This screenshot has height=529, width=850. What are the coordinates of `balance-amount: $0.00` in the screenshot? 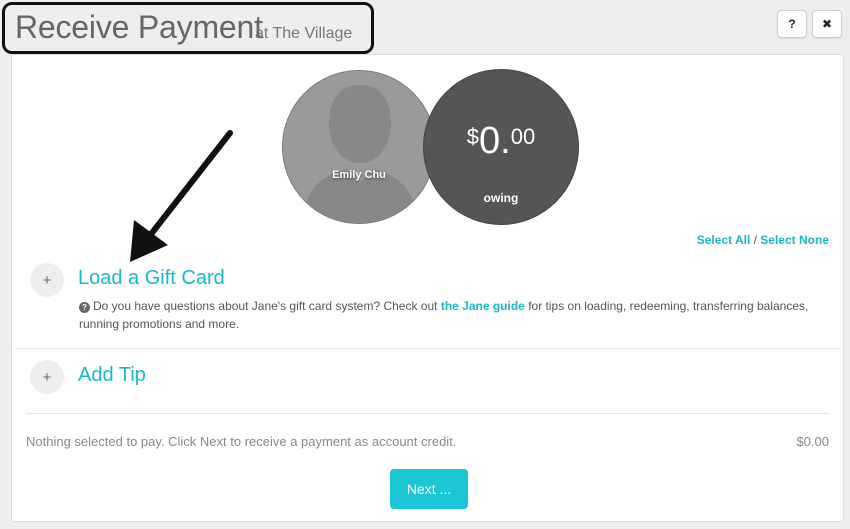 It's located at (501, 141).